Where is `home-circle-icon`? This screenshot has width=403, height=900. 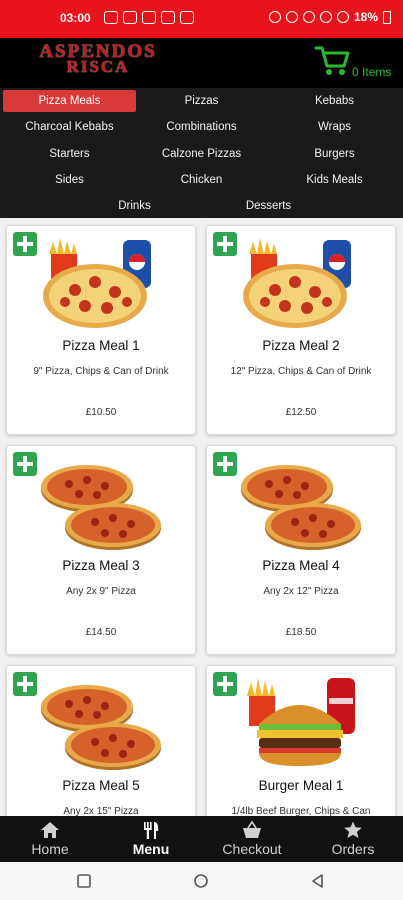
home-circle-icon is located at coordinates (201, 881).